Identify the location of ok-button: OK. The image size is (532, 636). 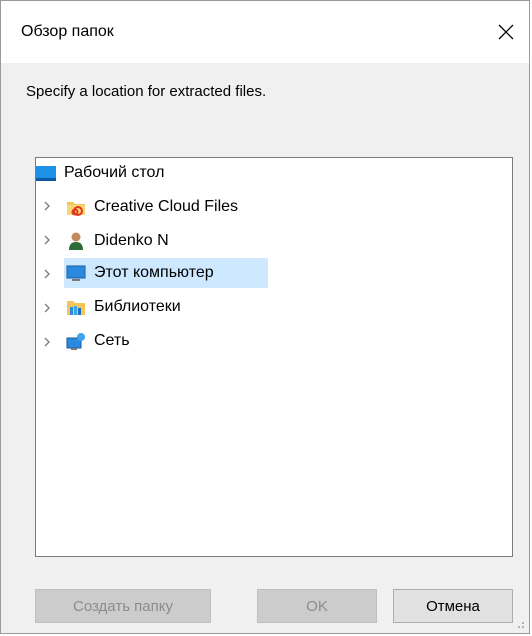
(317, 606).